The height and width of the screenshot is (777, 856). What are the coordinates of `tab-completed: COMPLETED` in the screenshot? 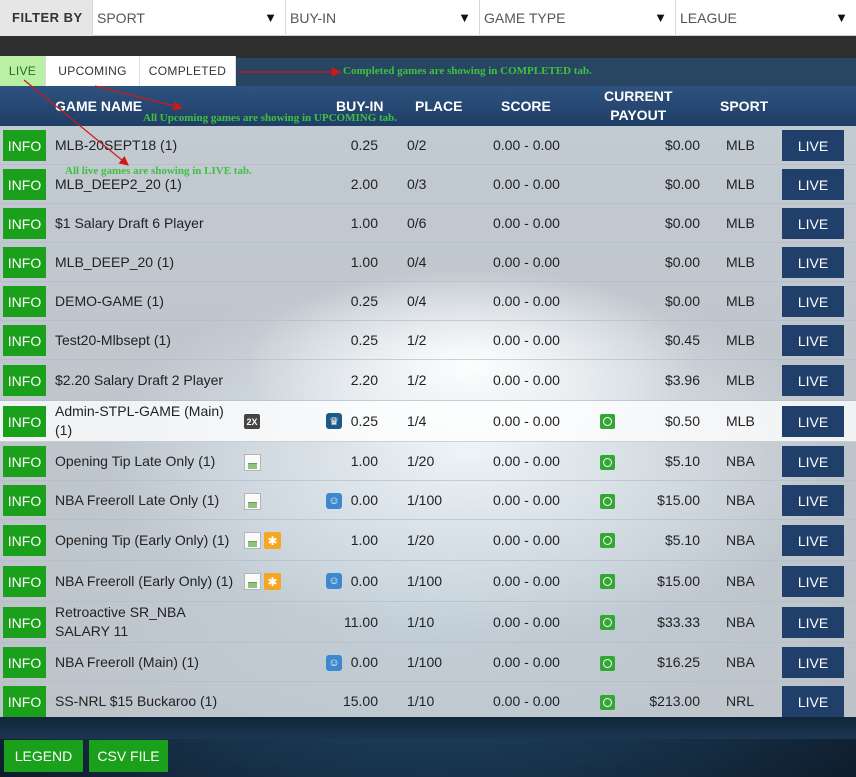 It's located at (188, 71).